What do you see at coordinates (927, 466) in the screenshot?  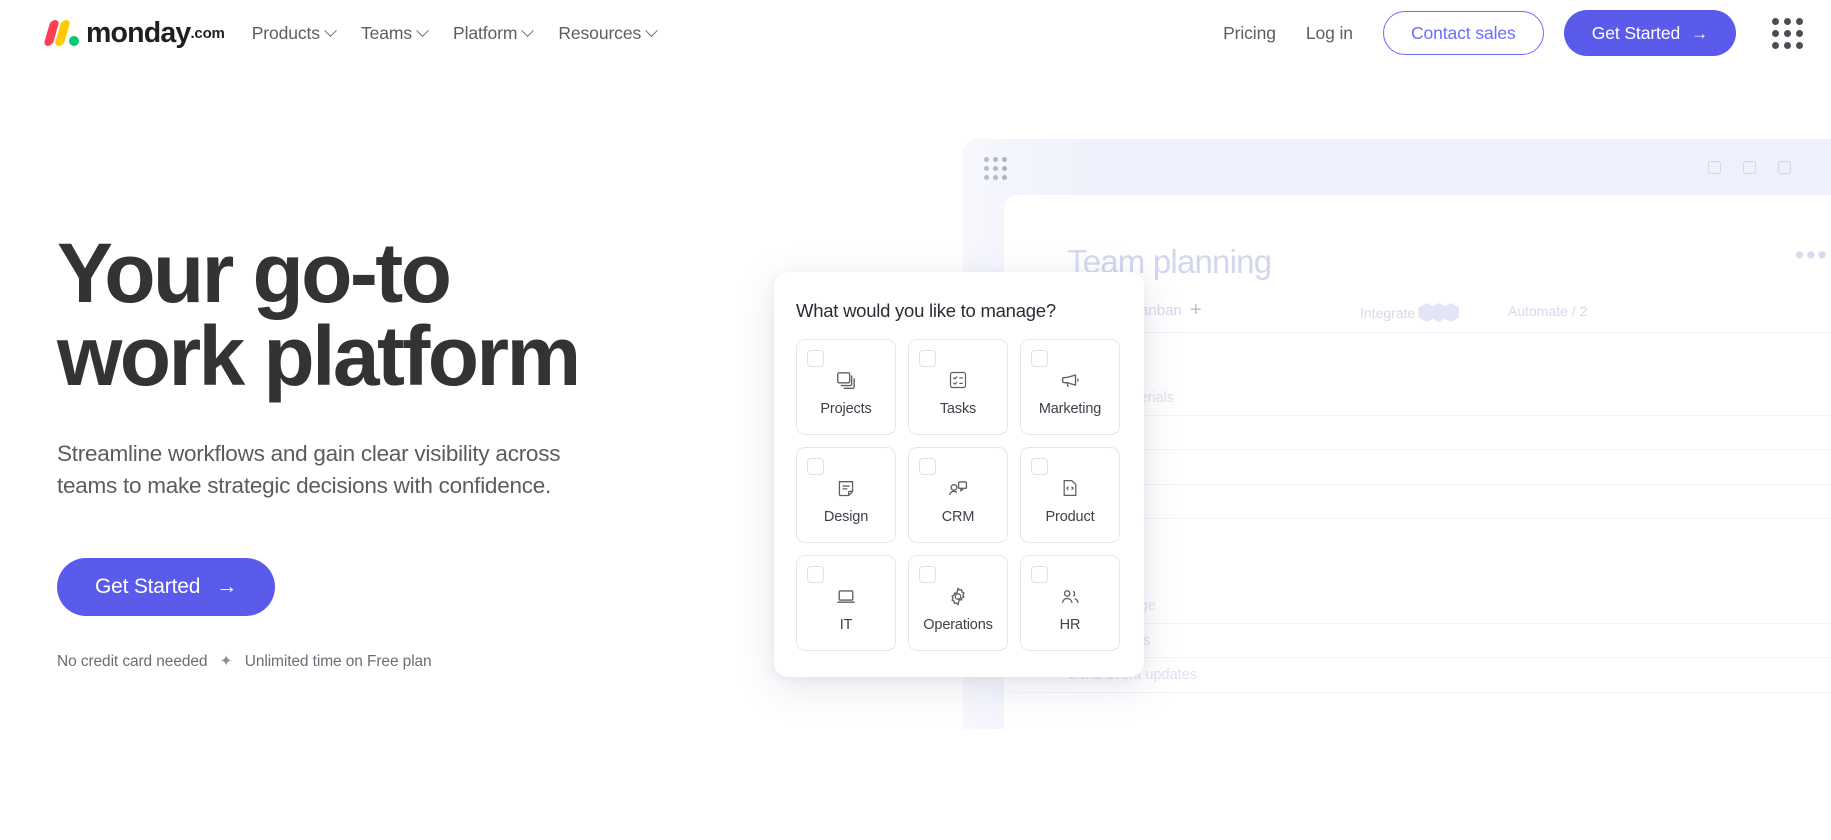 I see `checkbox-crm` at bounding box center [927, 466].